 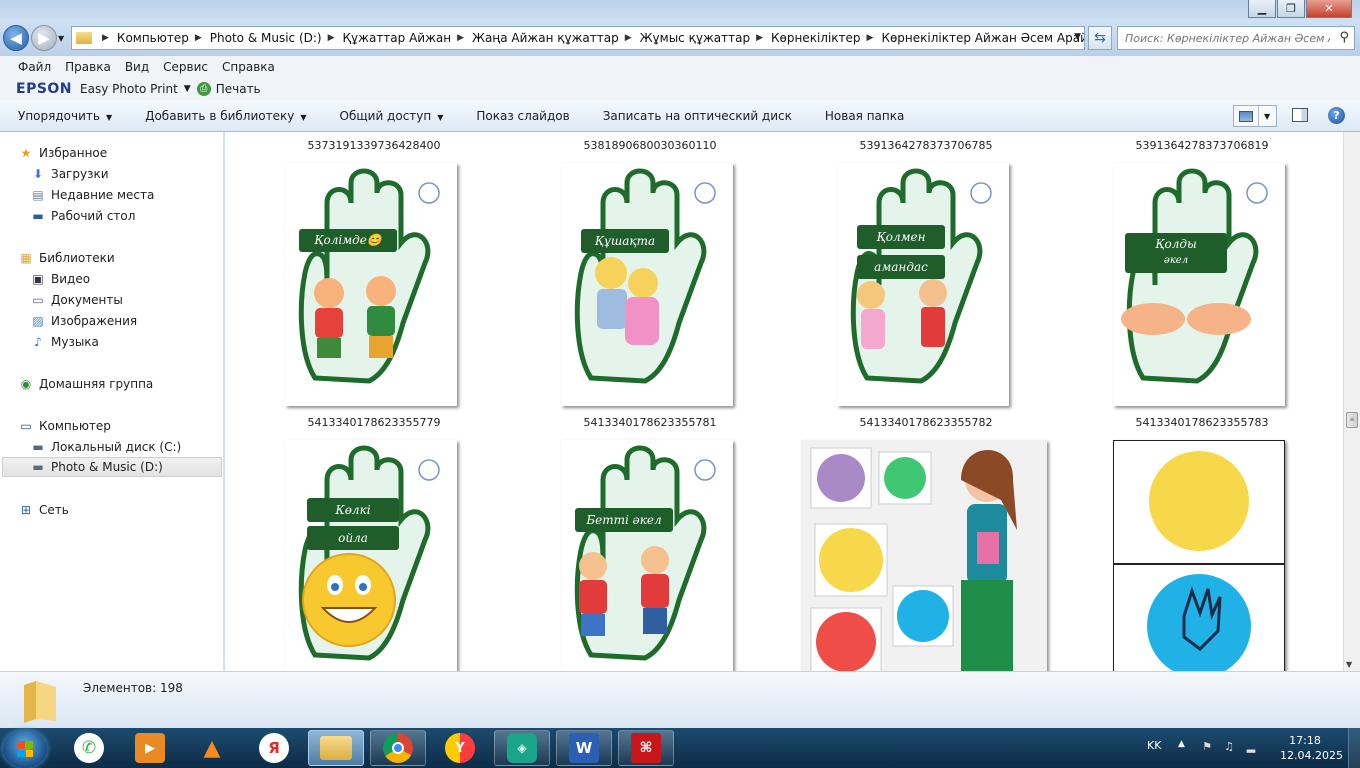 What do you see at coordinates (44, 38) in the screenshot?
I see `forward-button: ▶` at bounding box center [44, 38].